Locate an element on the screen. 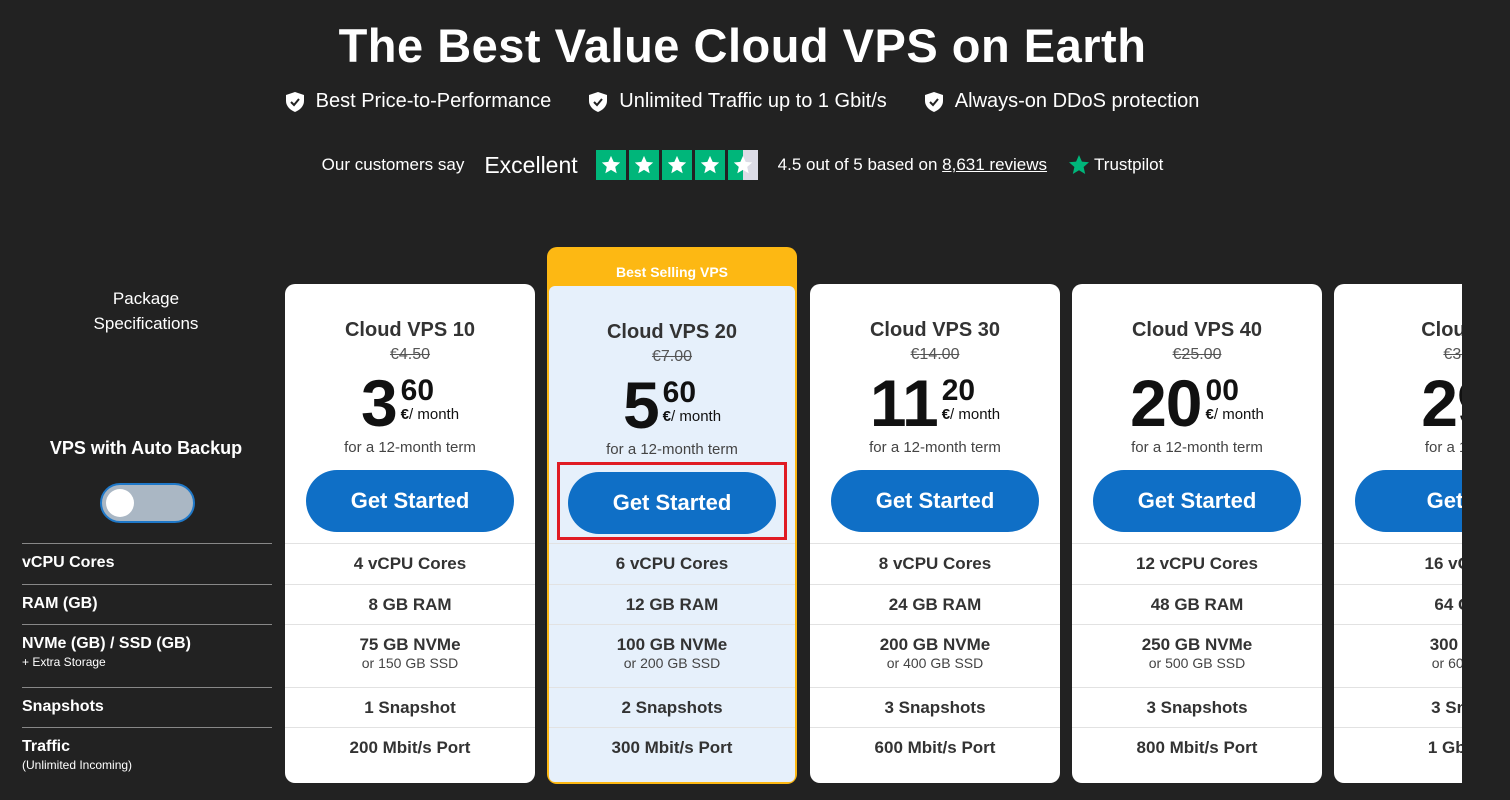 This screenshot has width=1510, height=800. auto-backup-toggle is located at coordinates (147, 503).